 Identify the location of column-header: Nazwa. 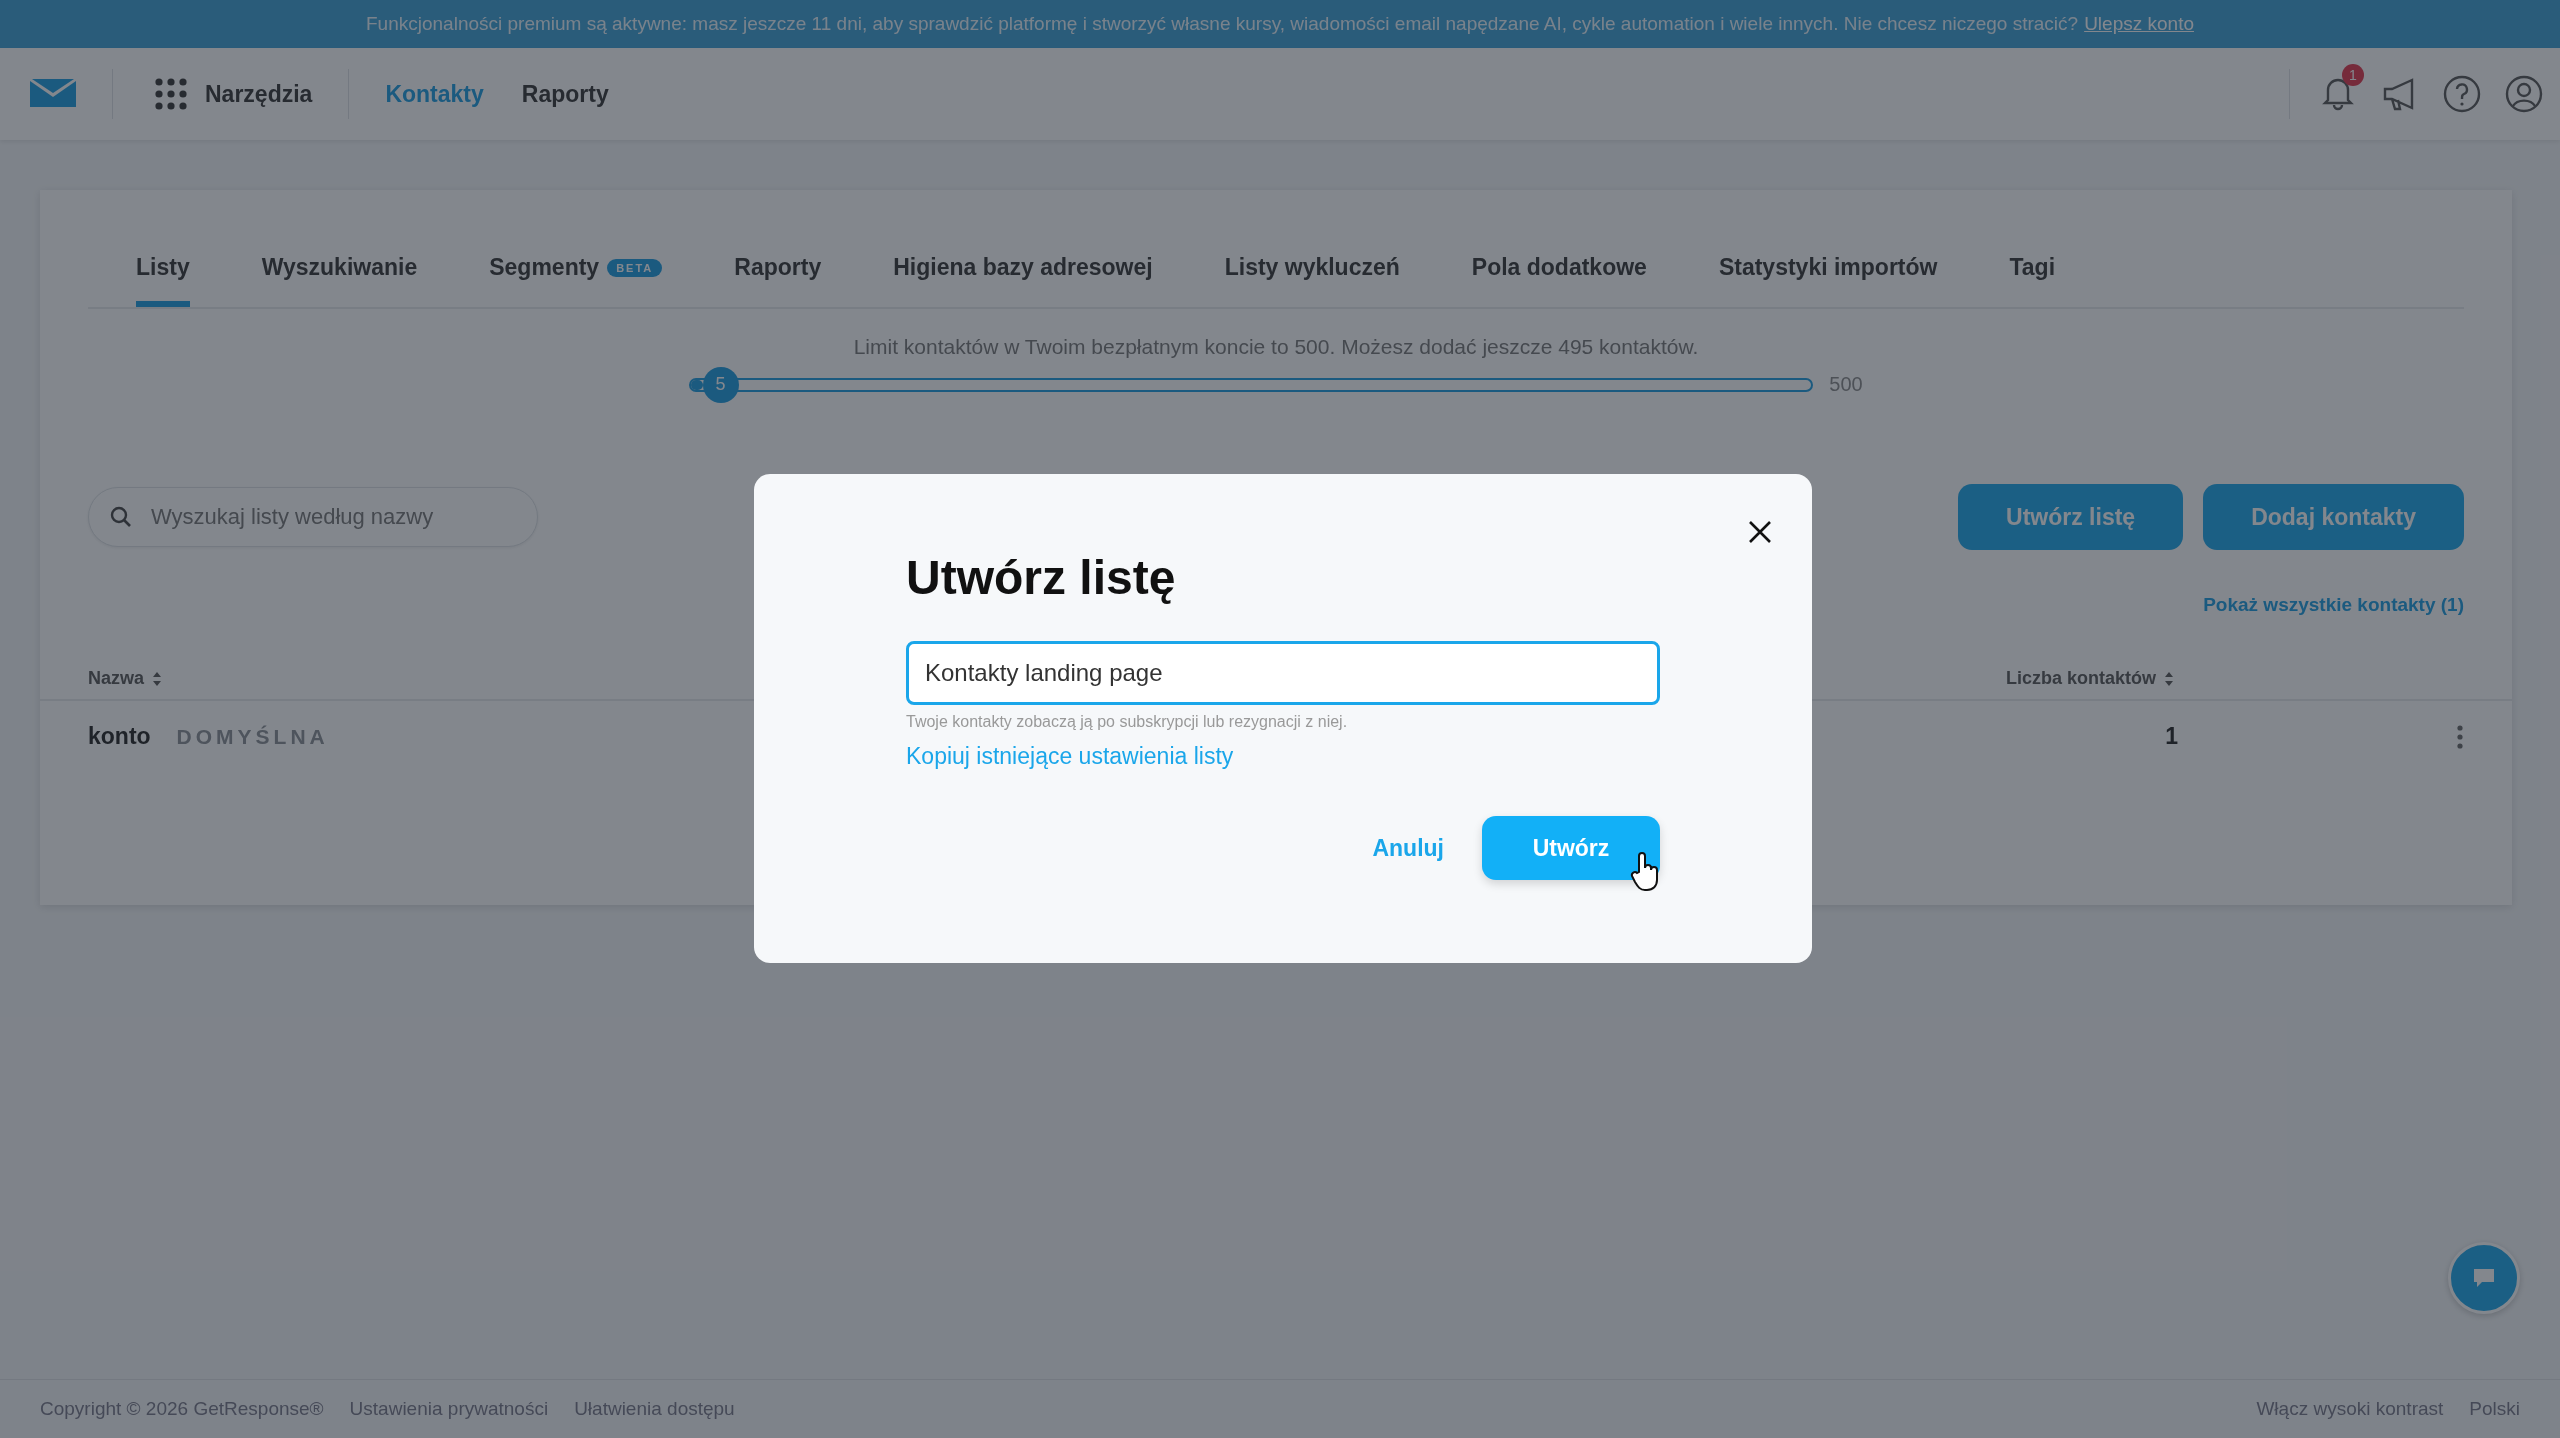
(116, 678).